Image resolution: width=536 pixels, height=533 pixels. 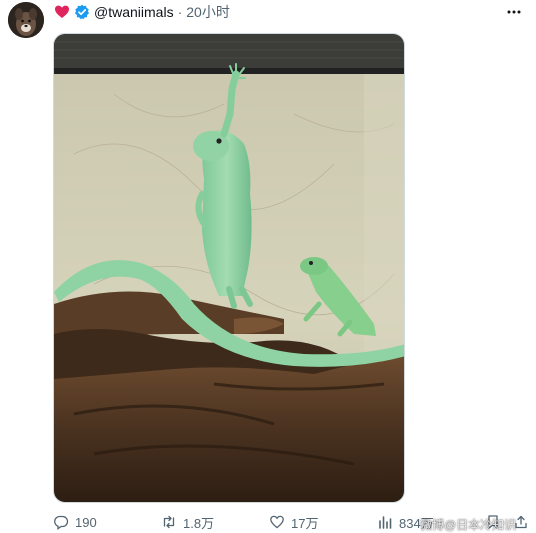 I want to click on more-options-button, so click(x=514, y=12).